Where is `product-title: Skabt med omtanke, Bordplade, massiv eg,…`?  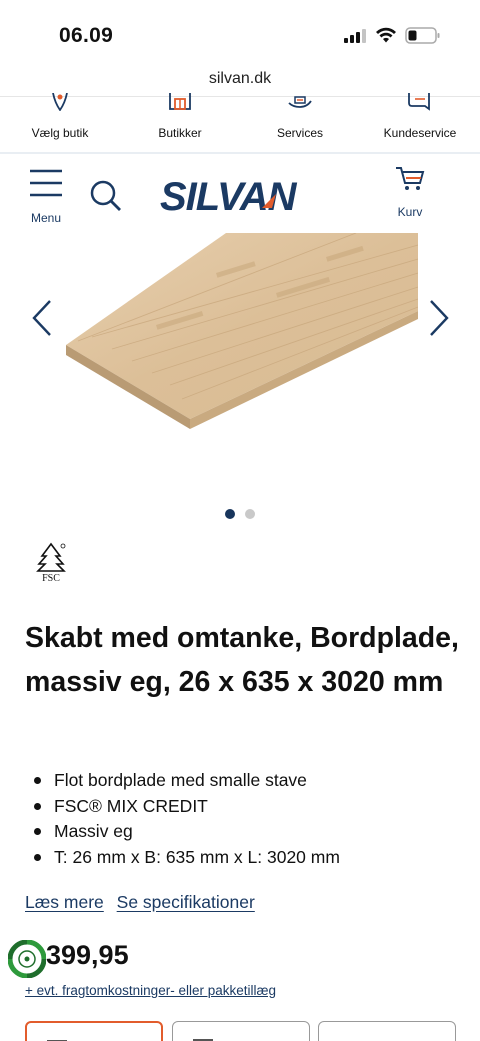
product-title: Skabt med omtanke, Bordplade, massiv eg,… is located at coordinates (242, 660).